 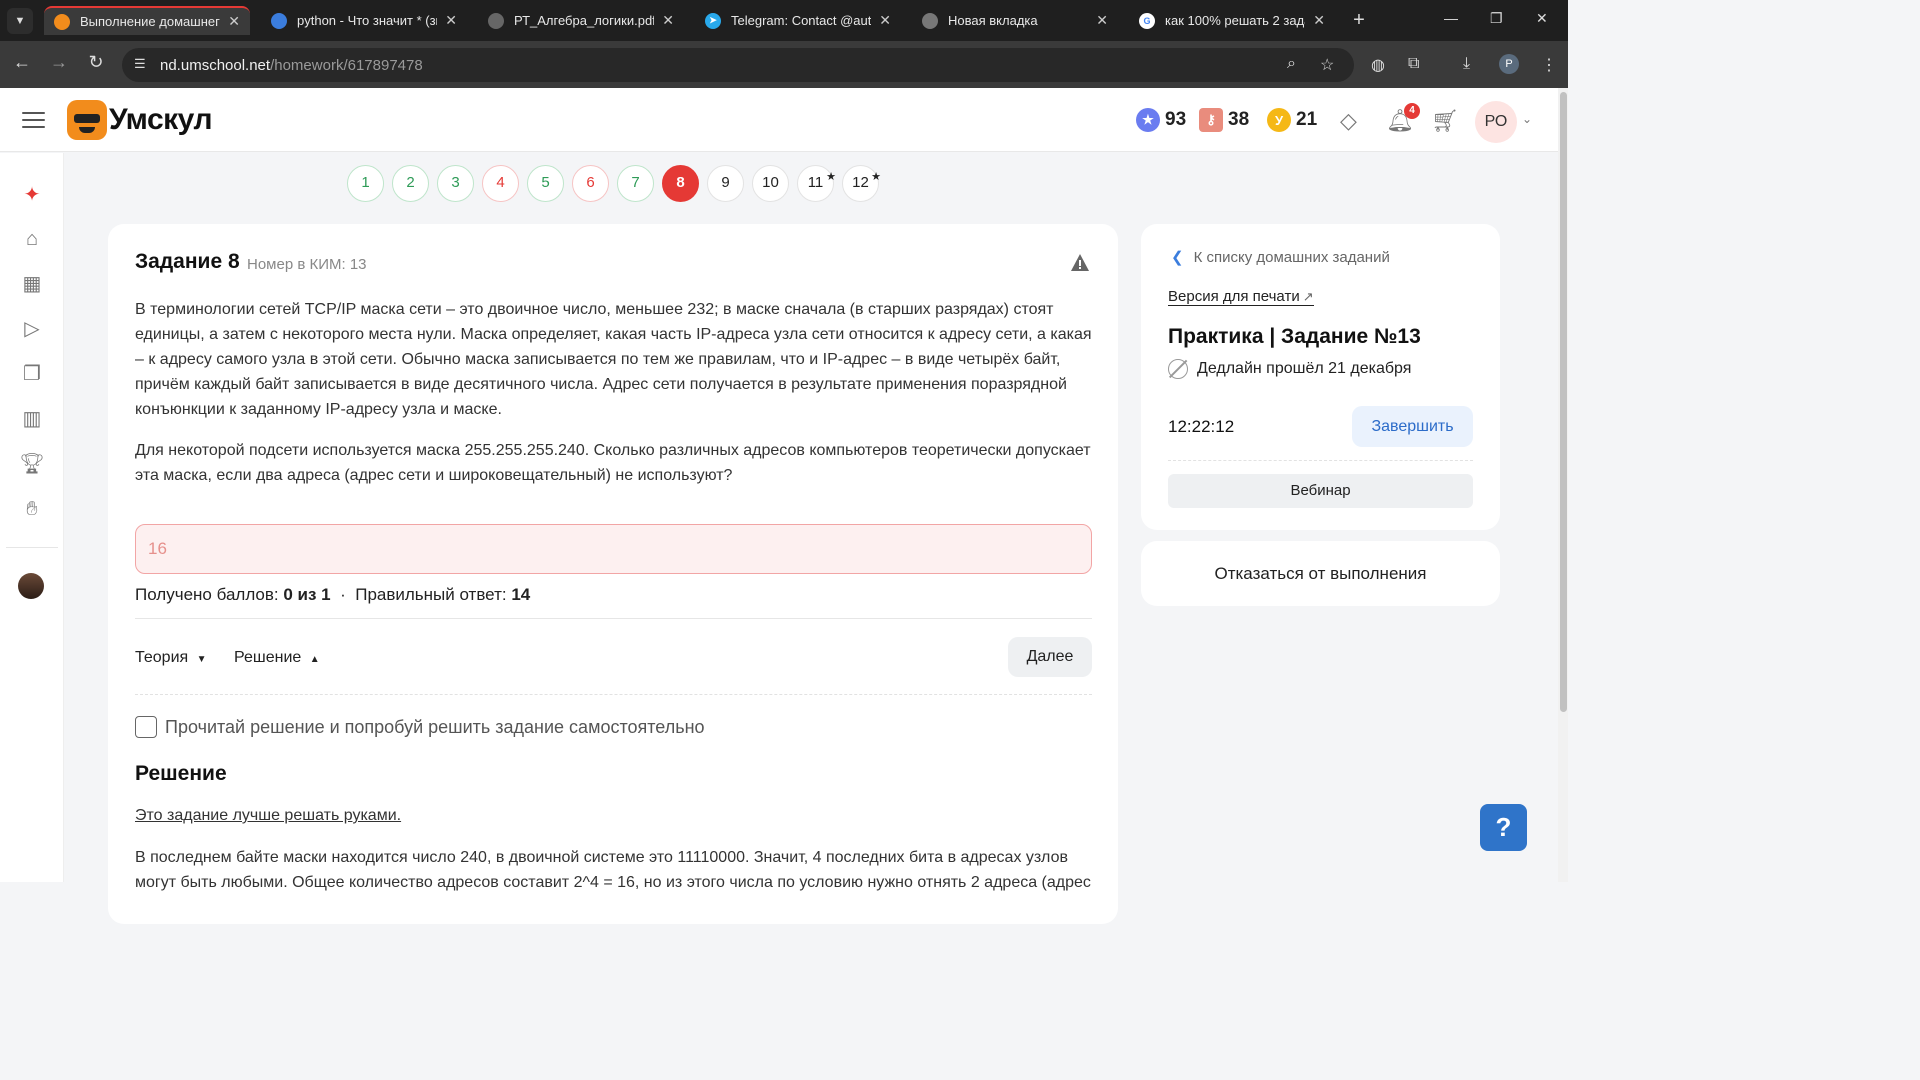 I want to click on tab-search-button: ▼, so click(x=20, y=20).